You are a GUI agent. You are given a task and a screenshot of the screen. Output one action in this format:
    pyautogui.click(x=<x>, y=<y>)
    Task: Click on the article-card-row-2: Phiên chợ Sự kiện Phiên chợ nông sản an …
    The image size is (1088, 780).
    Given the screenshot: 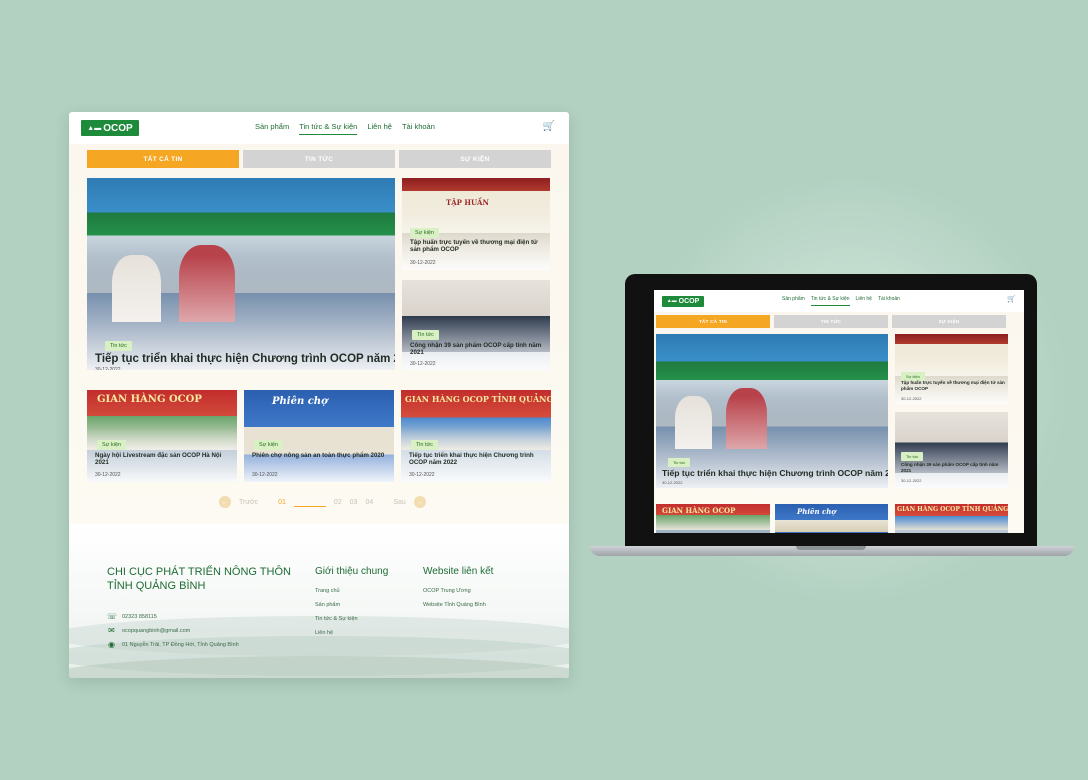 What is the action you would take?
    pyautogui.click(x=319, y=436)
    